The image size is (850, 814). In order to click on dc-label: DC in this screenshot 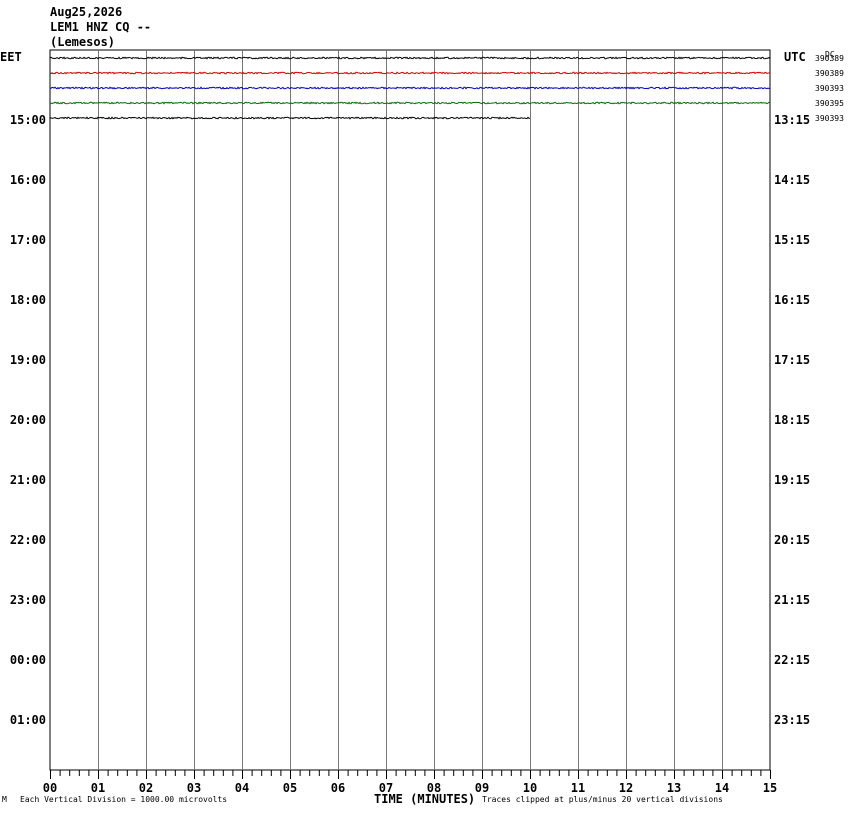, I will do `click(830, 54)`.